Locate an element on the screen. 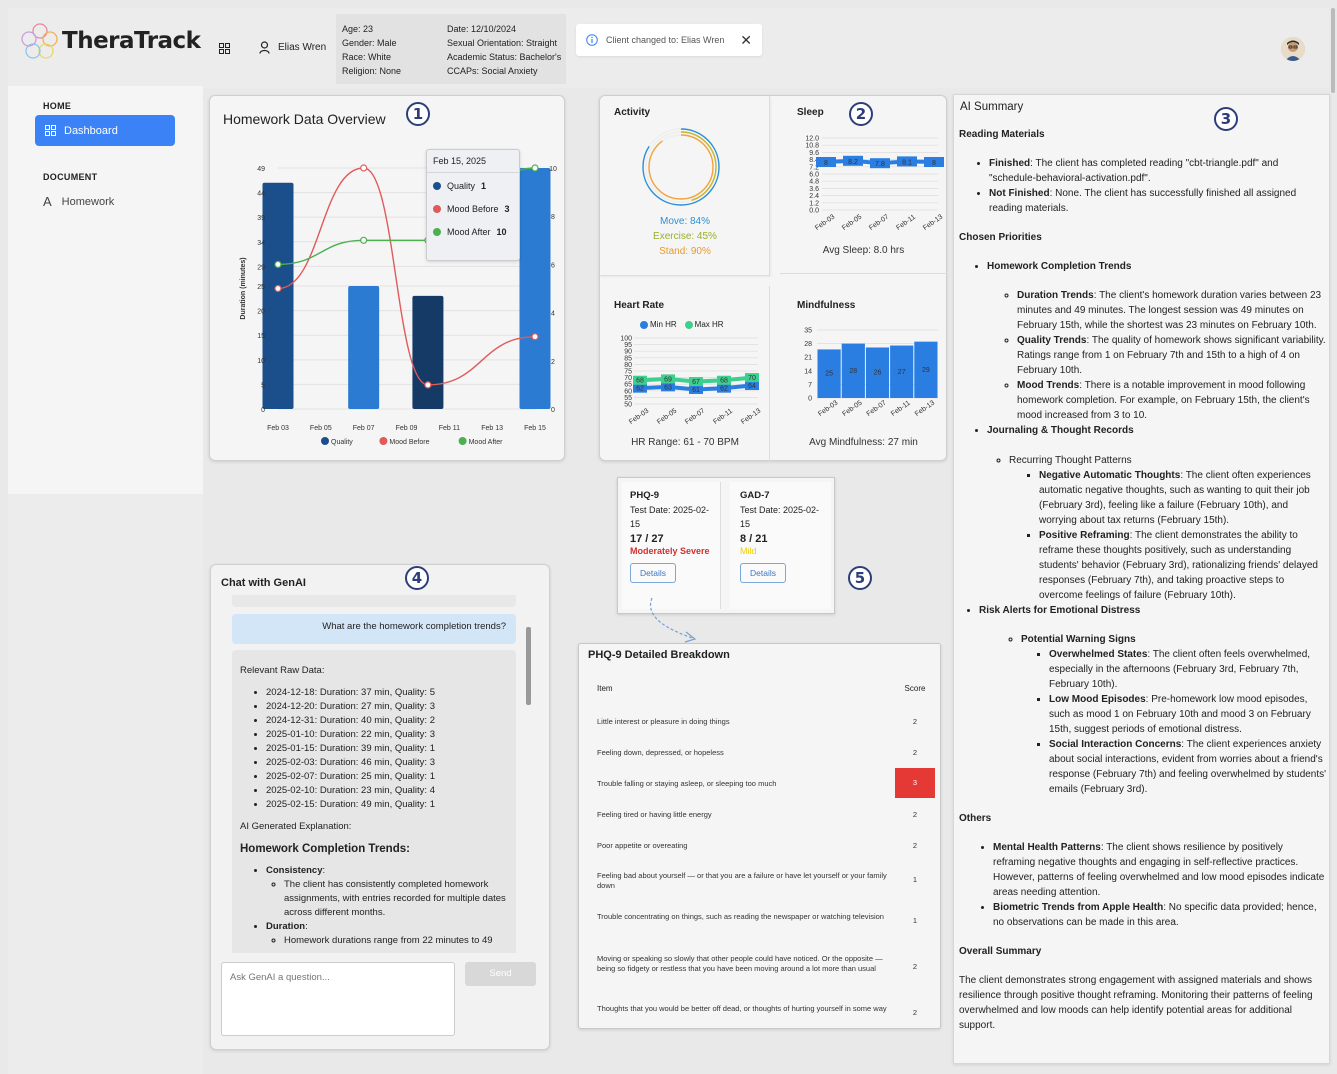  table-row-item: Feeling tired or having little energy is located at coordinates (654, 814).